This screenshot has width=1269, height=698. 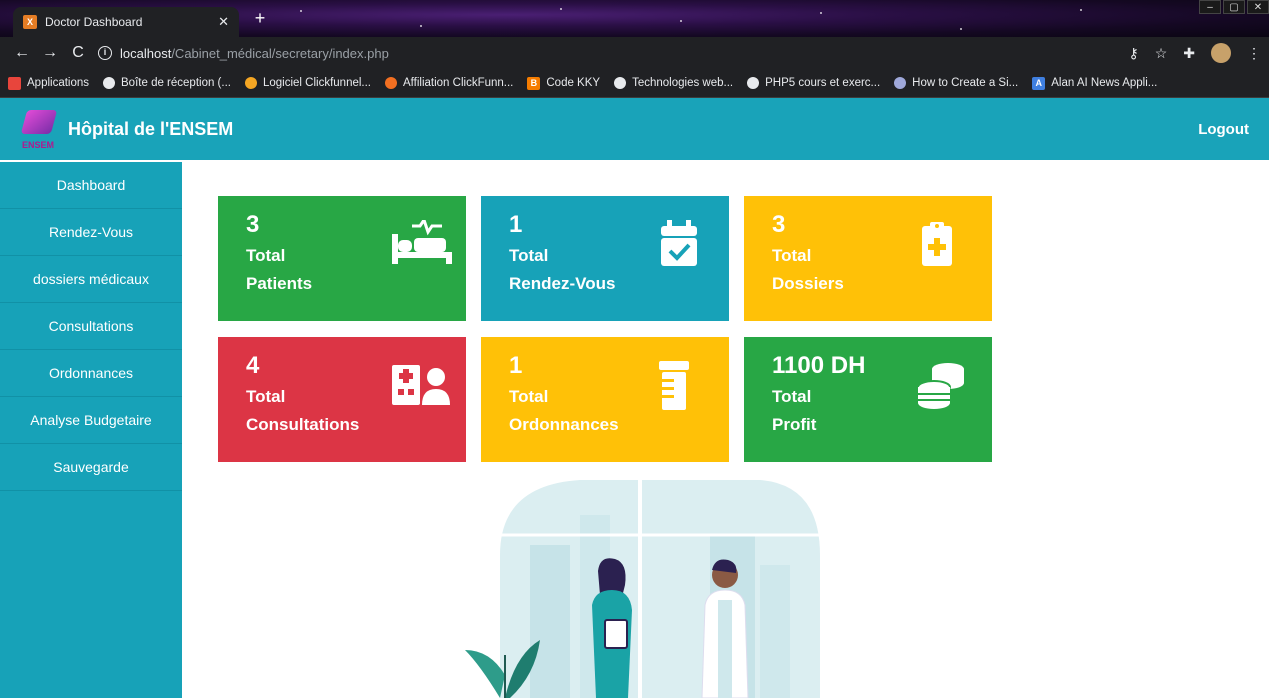 I want to click on tab-title: Doctor Dashboard, so click(x=94, y=22).